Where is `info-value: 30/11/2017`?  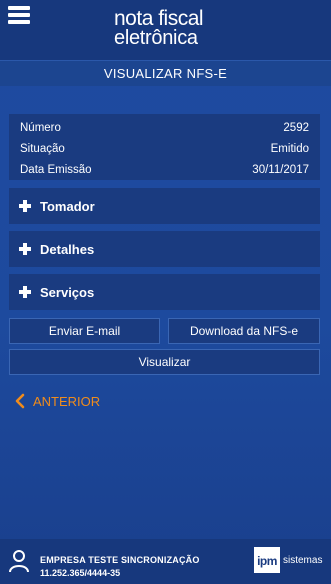
info-value: 30/11/2017 is located at coordinates (280, 170).